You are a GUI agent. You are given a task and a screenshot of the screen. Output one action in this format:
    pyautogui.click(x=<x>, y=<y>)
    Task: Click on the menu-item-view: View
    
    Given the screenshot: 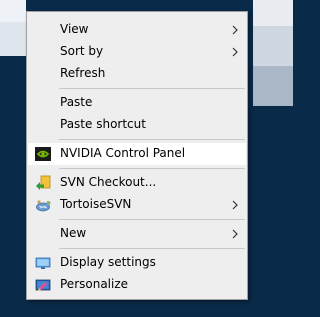 What is the action you would take?
    pyautogui.click(x=137, y=30)
    